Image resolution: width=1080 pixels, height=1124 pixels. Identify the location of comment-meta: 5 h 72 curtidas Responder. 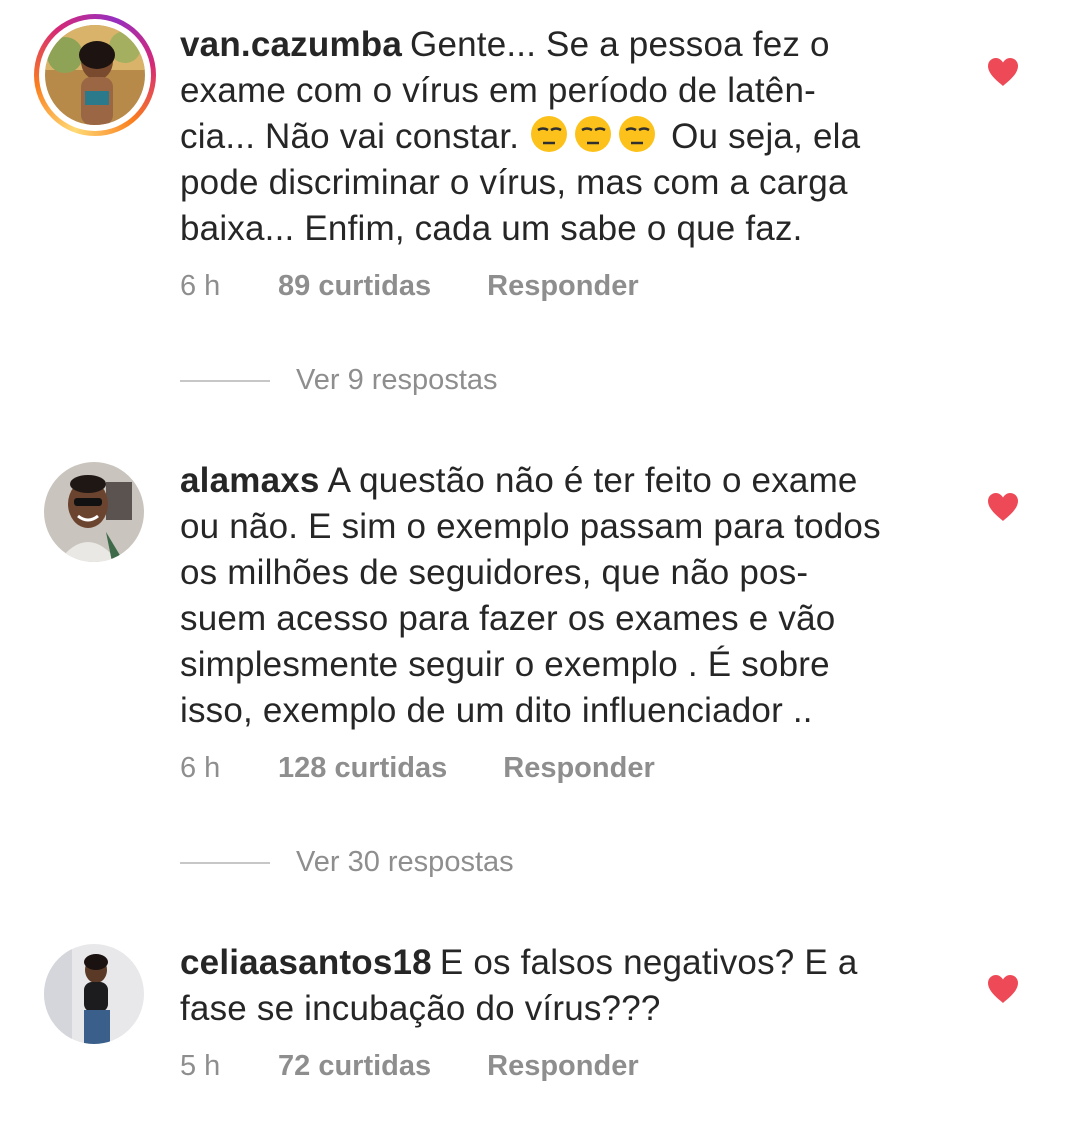
(409, 1066).